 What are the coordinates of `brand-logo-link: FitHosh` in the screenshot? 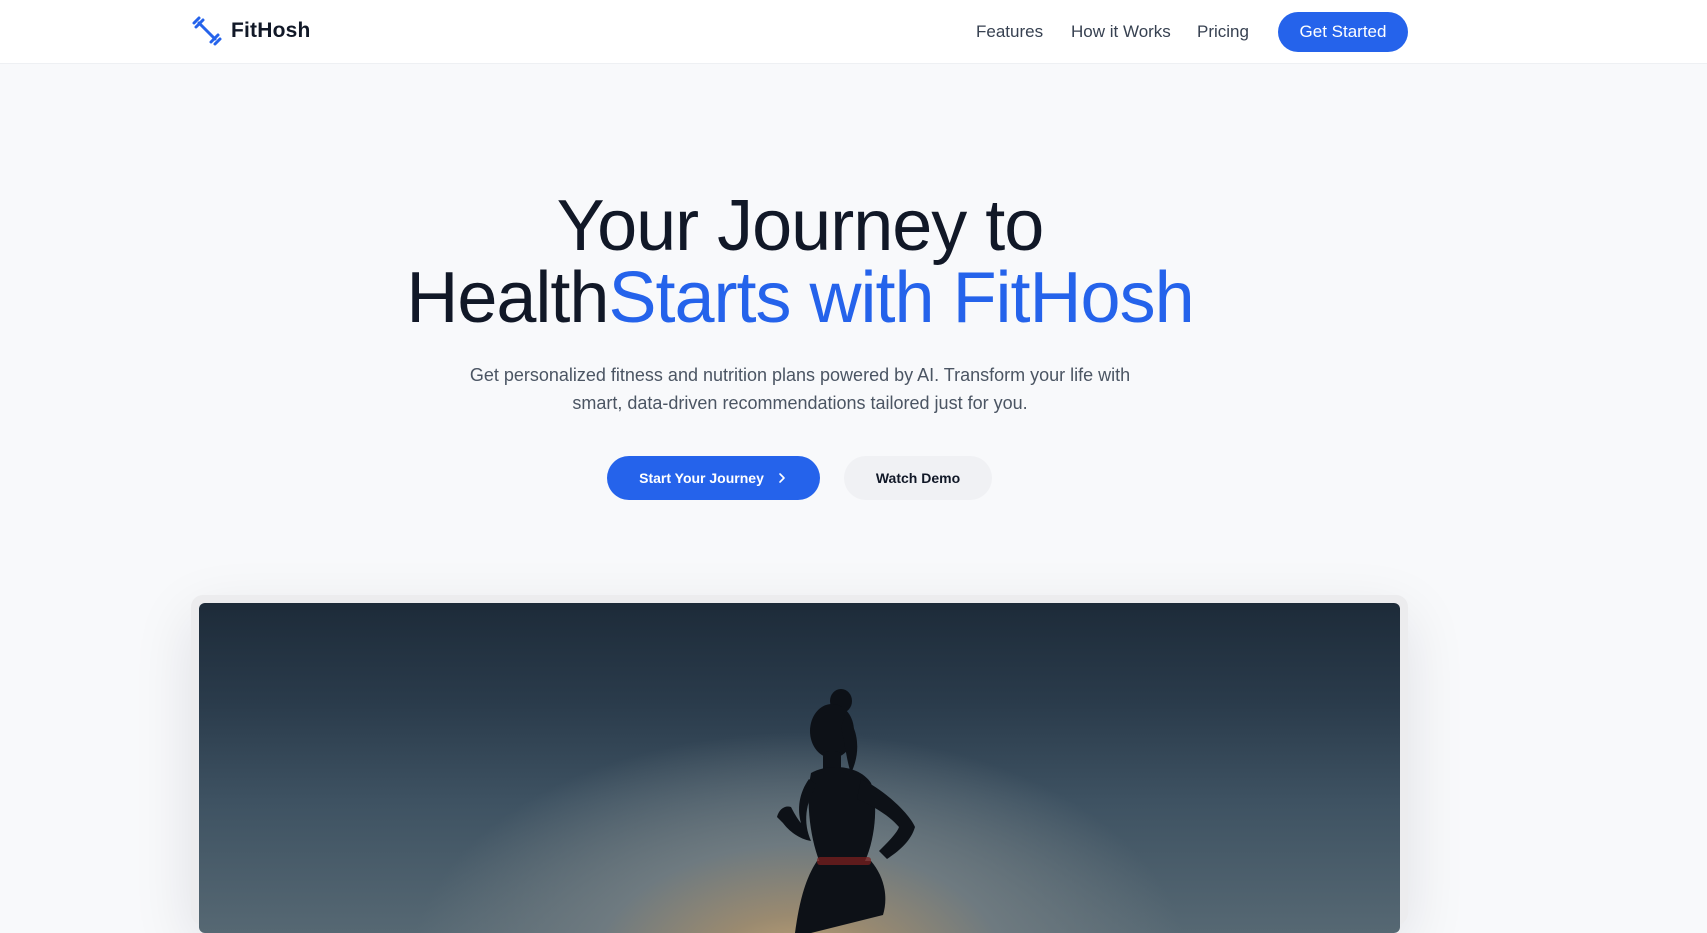 It's located at (251, 31).